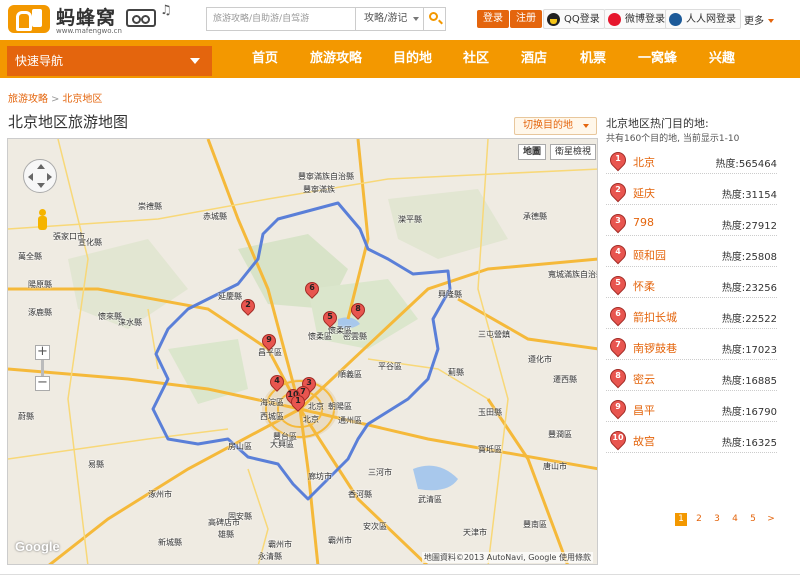 This screenshot has width=800, height=580. I want to click on destination-row: 5 怀柔 热度:23256, so click(691, 285).